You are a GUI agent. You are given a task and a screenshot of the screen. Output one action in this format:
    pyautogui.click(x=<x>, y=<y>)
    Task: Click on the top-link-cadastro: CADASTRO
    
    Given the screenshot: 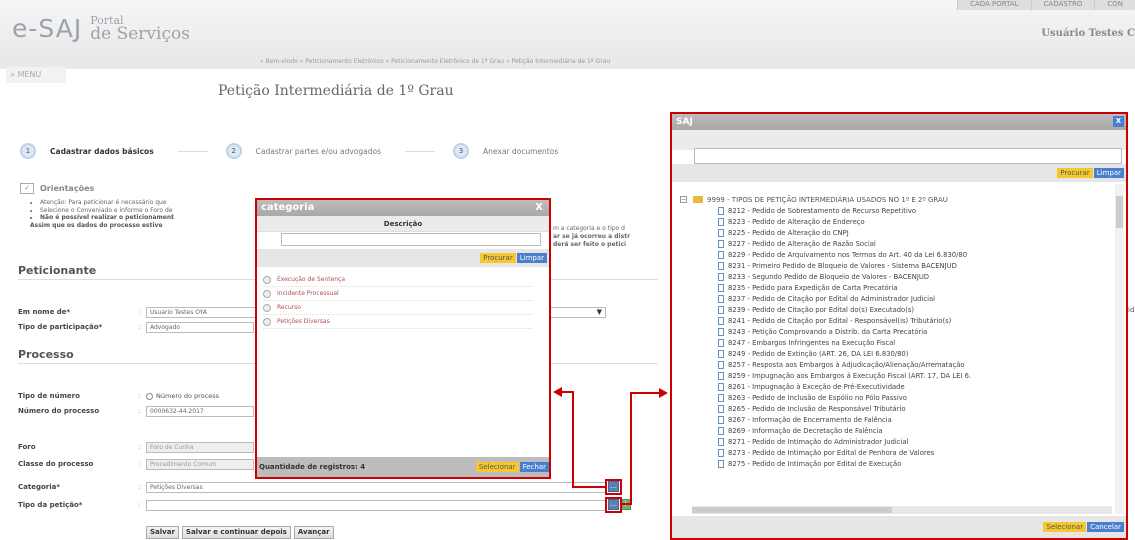 What is the action you would take?
    pyautogui.click(x=1062, y=5)
    